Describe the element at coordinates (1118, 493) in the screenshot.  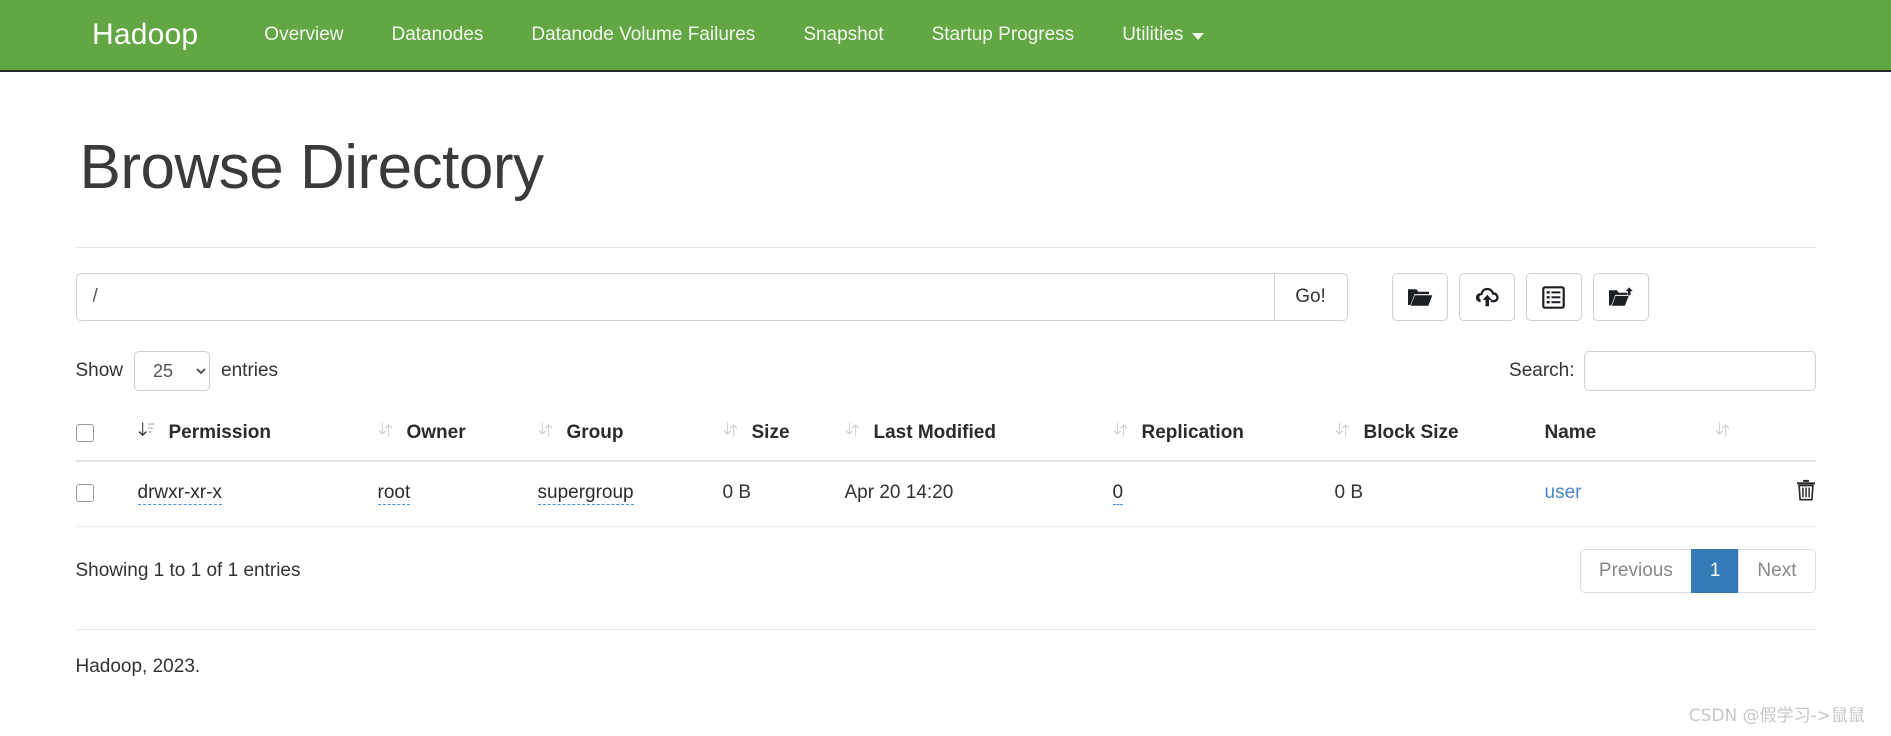
I see `replication-link: 0` at that location.